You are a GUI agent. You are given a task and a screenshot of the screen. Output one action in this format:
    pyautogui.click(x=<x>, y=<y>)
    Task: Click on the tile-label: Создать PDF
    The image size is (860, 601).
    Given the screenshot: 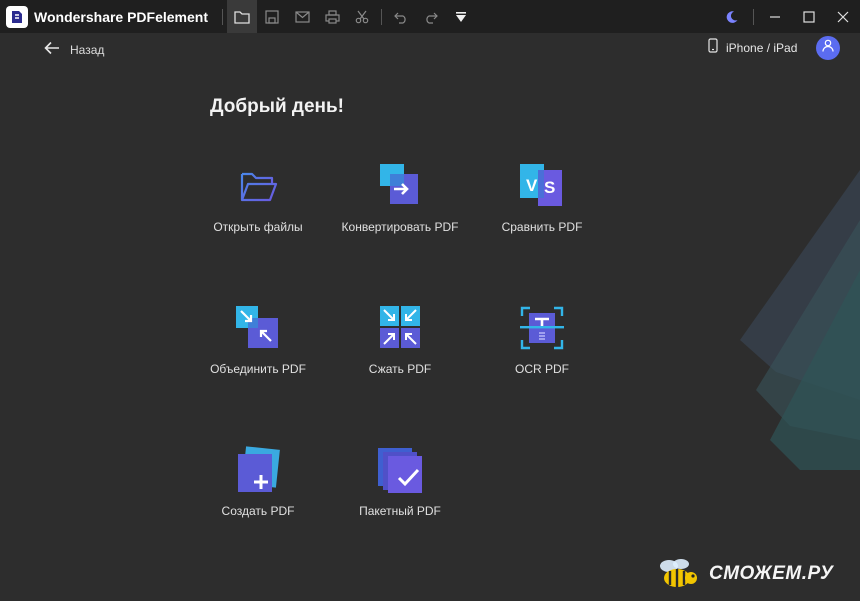 What is the action you would take?
    pyautogui.click(x=258, y=511)
    